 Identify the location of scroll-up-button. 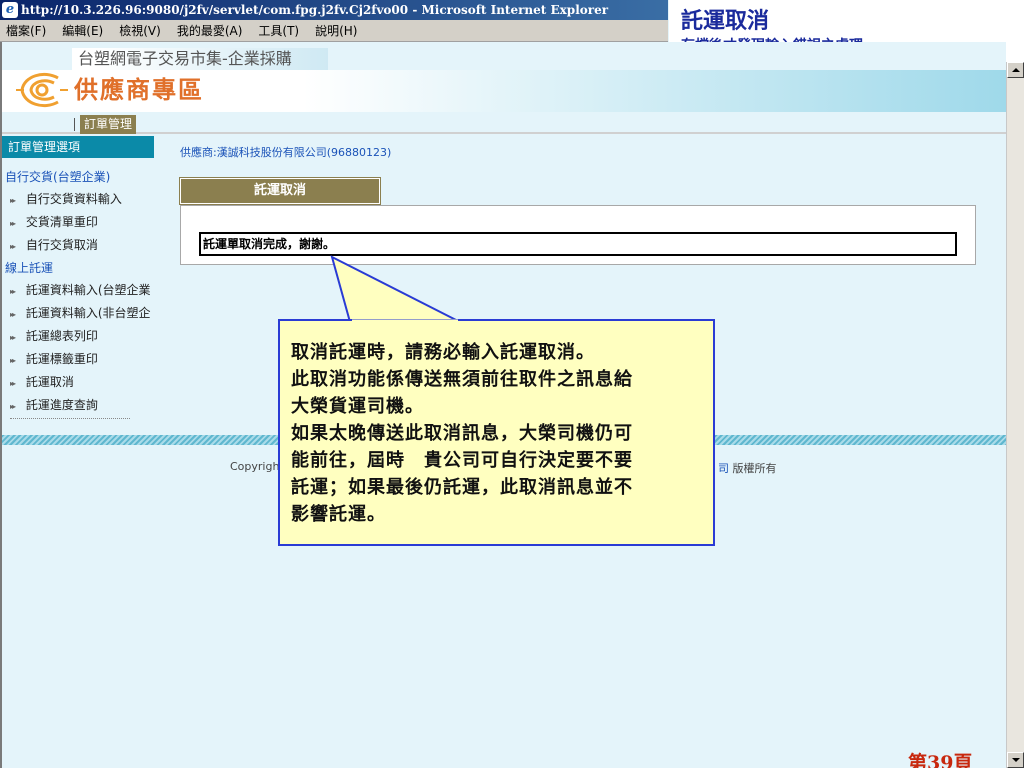
(1015, 70).